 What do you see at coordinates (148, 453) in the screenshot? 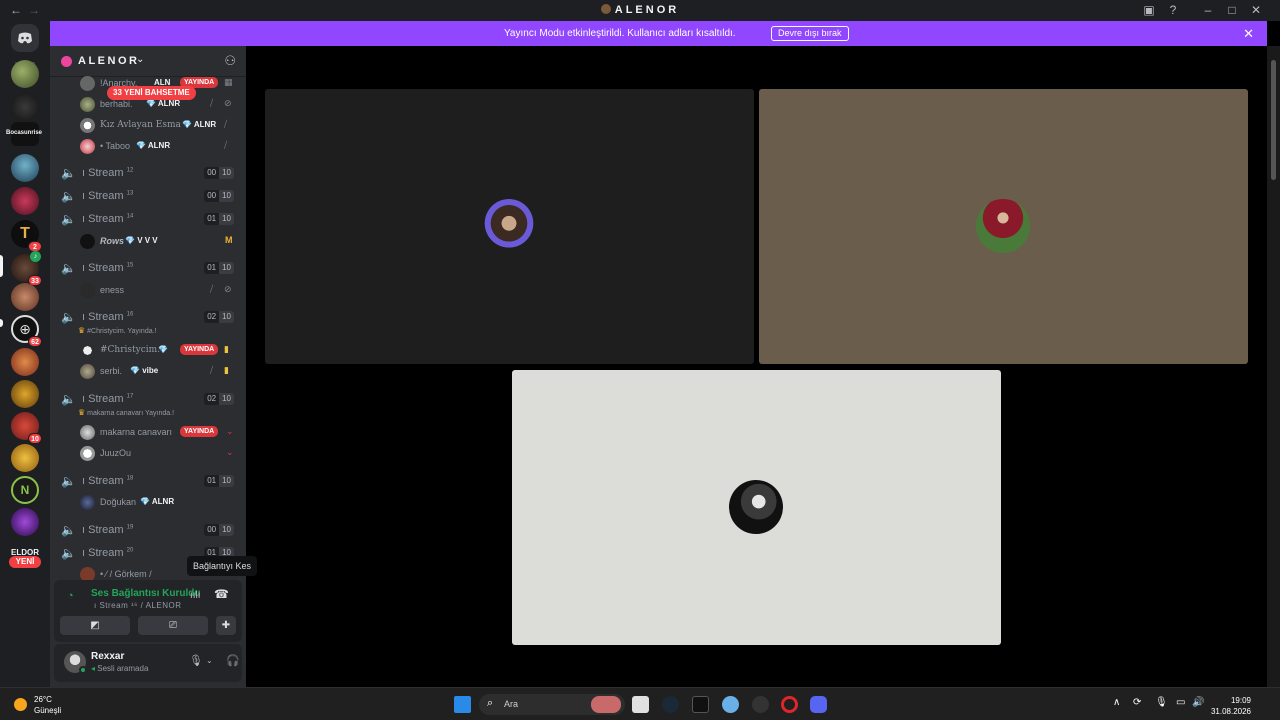
I see `voice-user-juuz: JuuzOu ⌄` at bounding box center [148, 453].